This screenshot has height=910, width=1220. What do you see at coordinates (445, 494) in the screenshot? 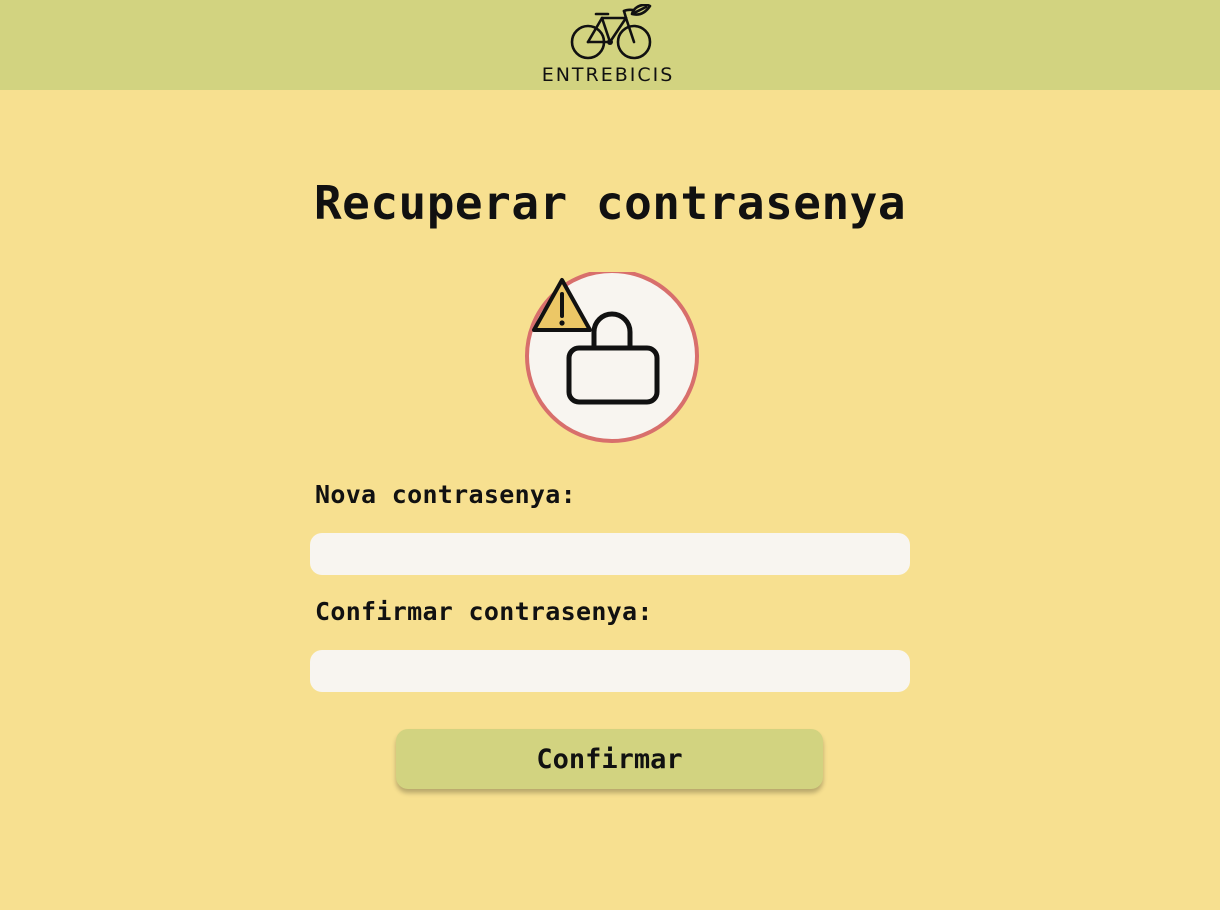
I see `new-password-label: Nova contrasenya:` at bounding box center [445, 494].